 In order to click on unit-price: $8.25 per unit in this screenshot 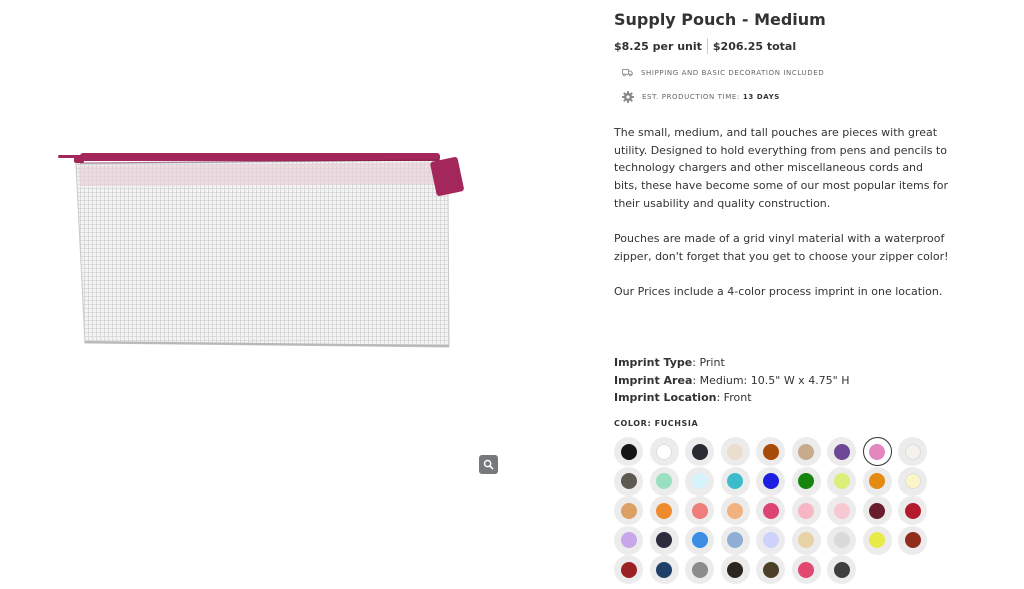, I will do `click(658, 46)`.